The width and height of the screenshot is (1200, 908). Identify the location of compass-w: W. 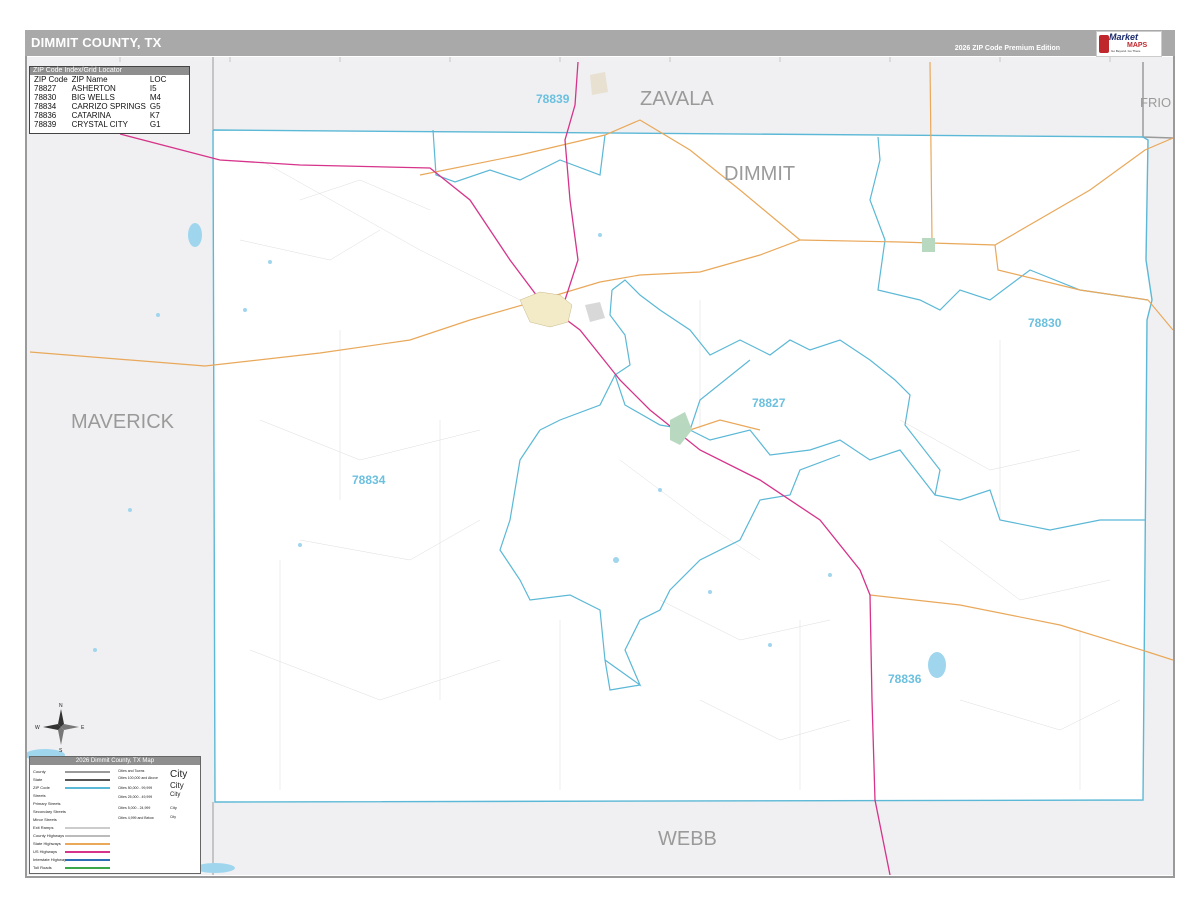
(37, 728).